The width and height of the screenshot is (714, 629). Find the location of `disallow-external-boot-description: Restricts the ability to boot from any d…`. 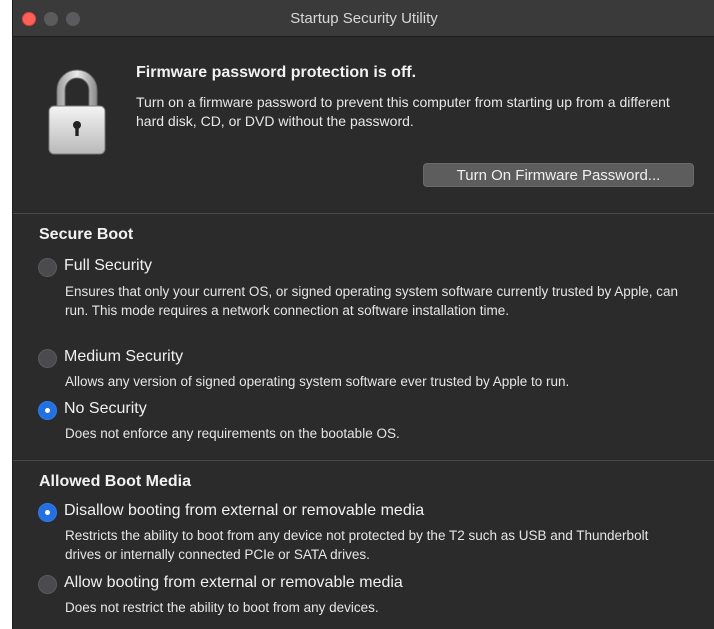

disallow-external-boot-description: Restricts the ability to boot from any d… is located at coordinates (357, 545).